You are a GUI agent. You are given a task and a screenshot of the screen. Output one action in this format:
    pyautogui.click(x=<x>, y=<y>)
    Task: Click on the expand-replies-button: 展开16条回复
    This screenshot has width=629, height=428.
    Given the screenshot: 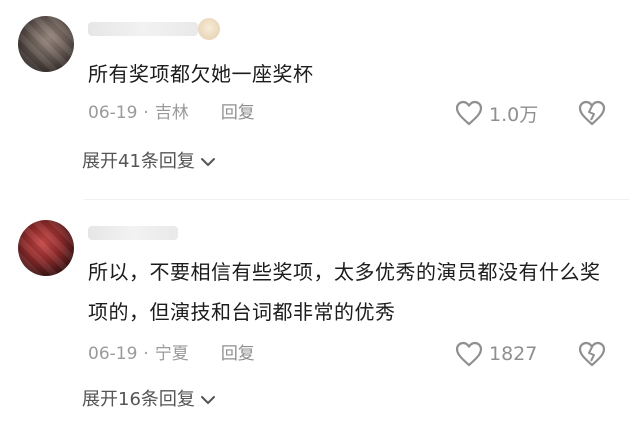 What is the action you would take?
    pyautogui.click(x=149, y=400)
    